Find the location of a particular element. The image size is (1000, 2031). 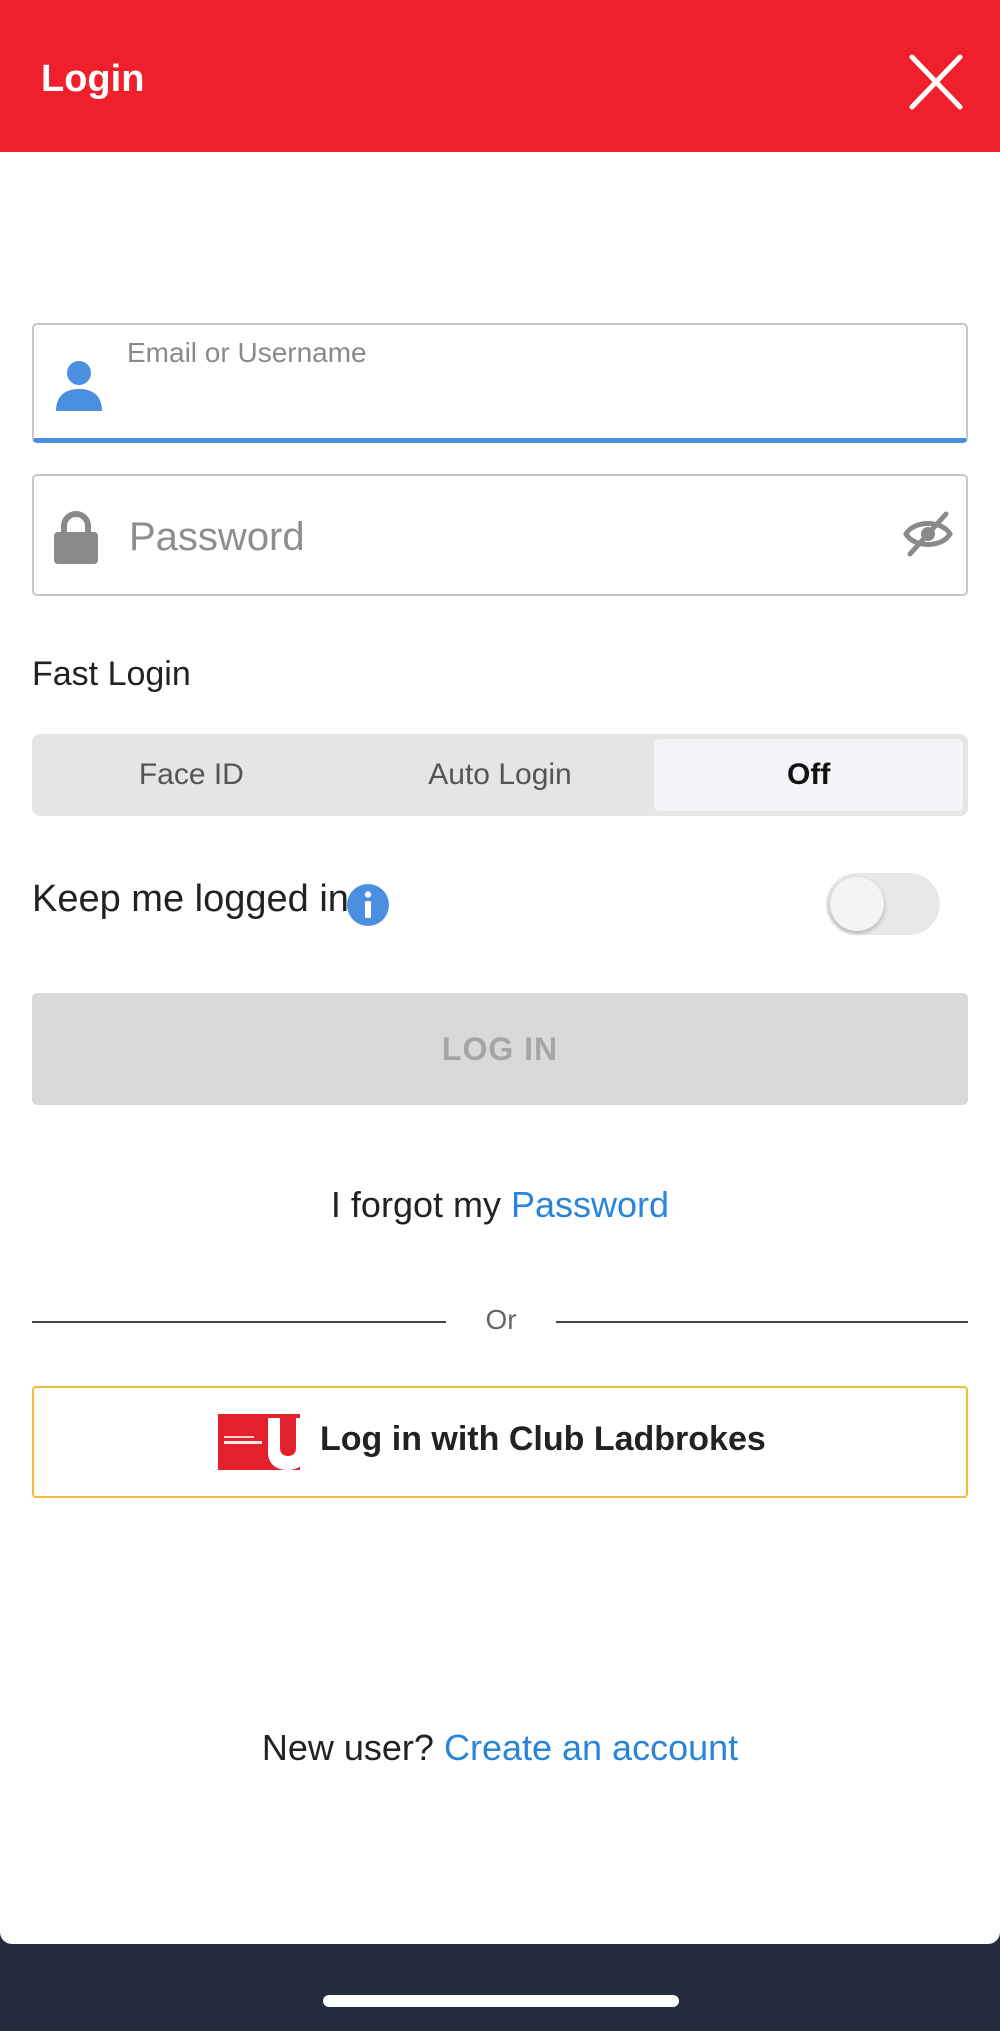

info-icon is located at coordinates (368, 905).